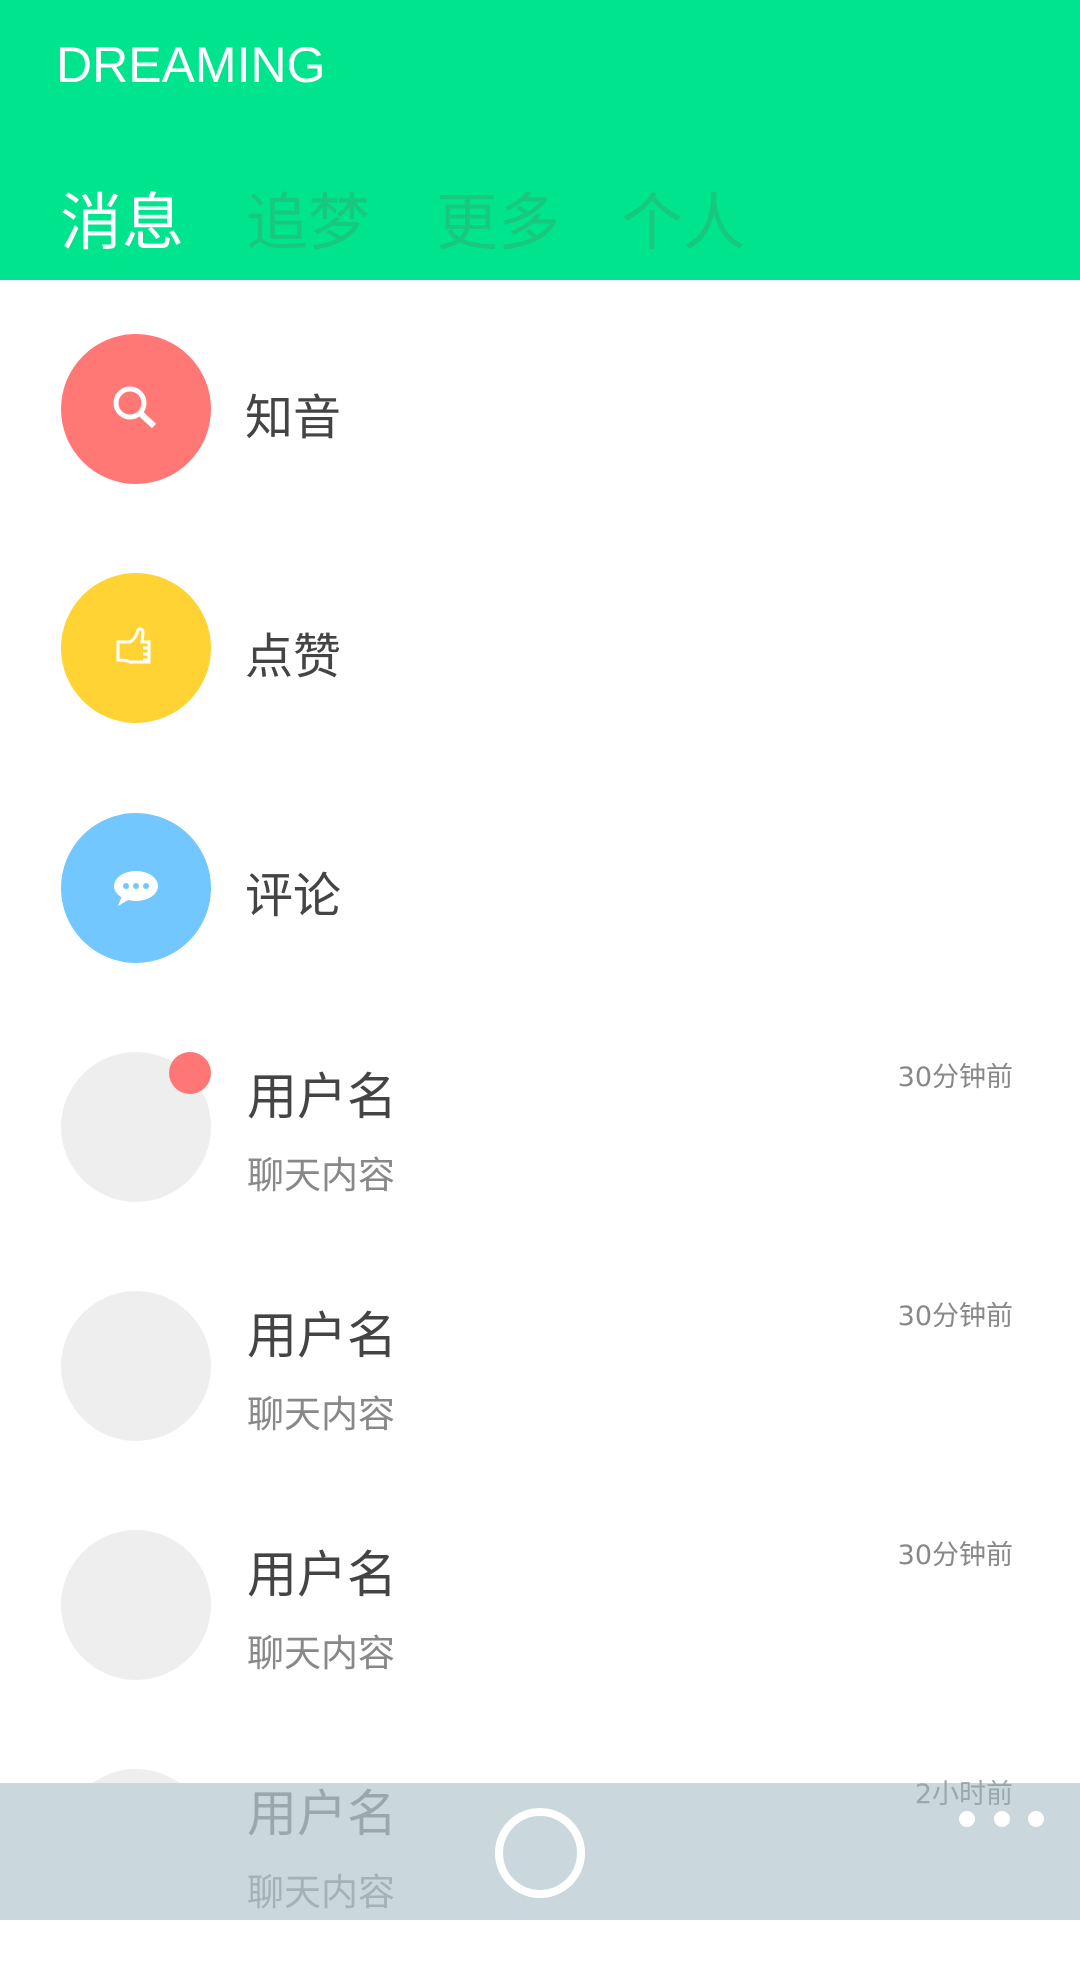 Image resolution: width=1080 pixels, height=1963 pixels. Describe the element at coordinates (540, 140) in the screenshot. I see `app-header: DREAMING 消息 追梦 更多 个人` at that location.